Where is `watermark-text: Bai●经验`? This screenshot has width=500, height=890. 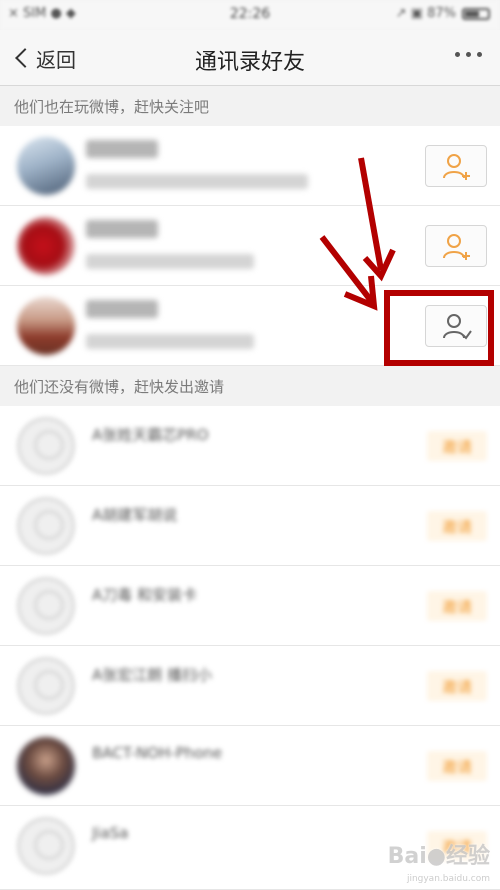 watermark-text: Bai●经验 is located at coordinates (438, 856).